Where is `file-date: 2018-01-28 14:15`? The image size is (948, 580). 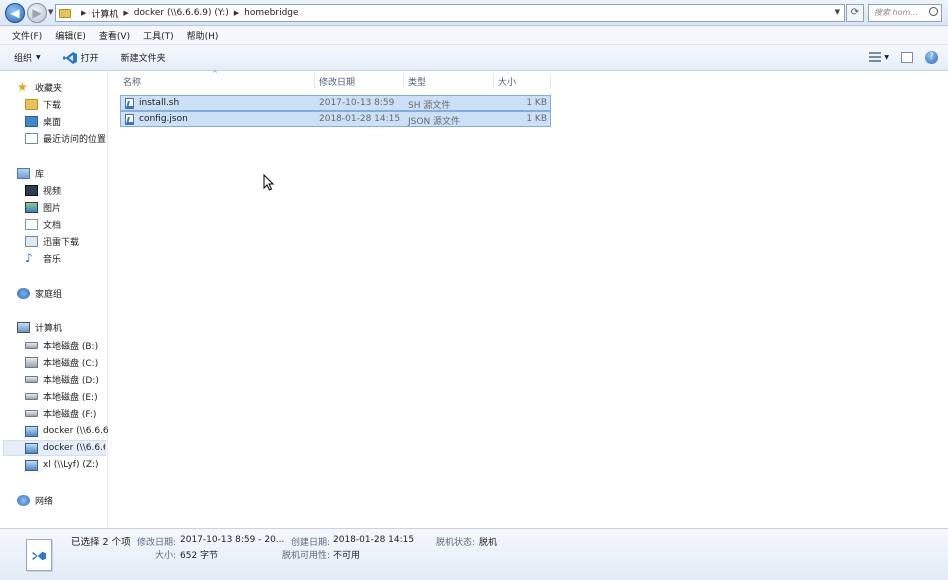 file-date: 2018-01-28 14:15 is located at coordinates (360, 119).